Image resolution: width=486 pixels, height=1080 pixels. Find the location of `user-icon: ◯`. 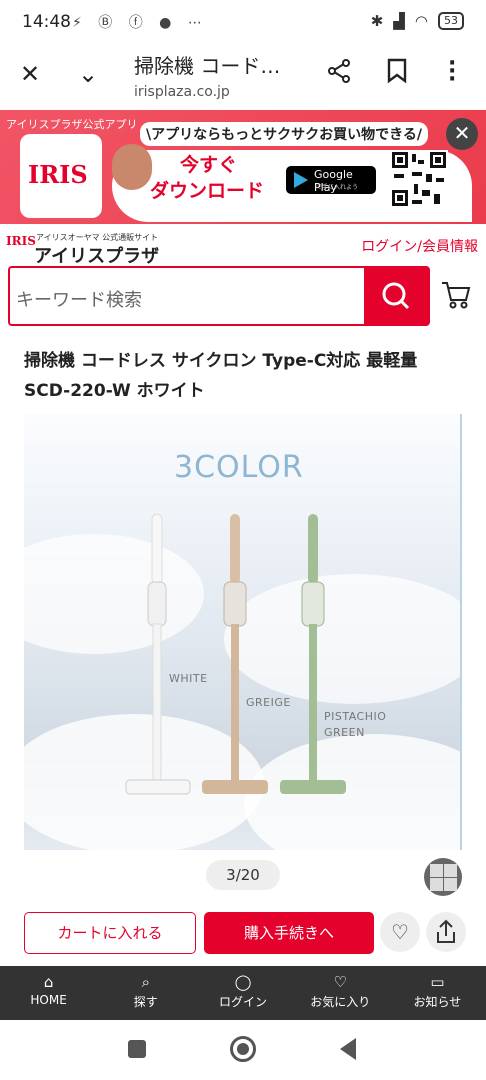

user-icon: ◯ is located at coordinates (243, 982).